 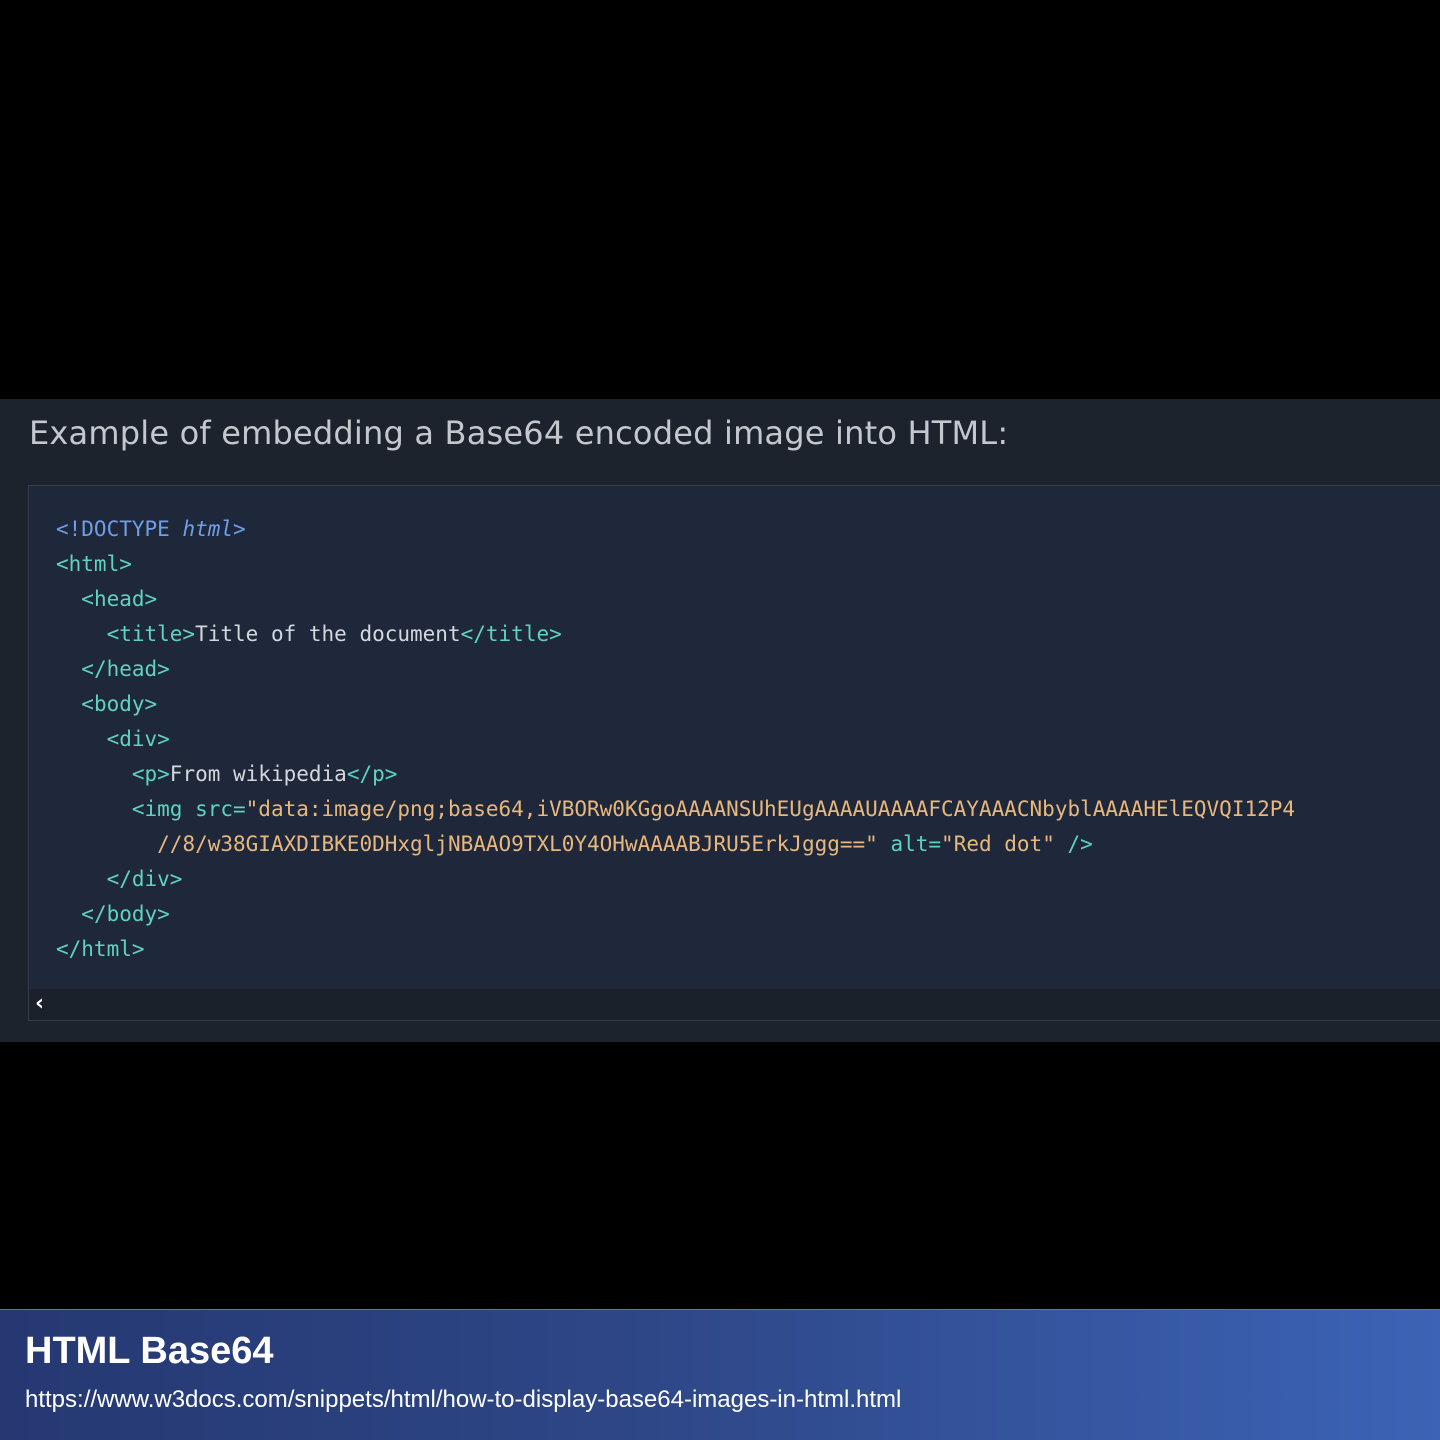 I want to click on code-token: <img, so click(x=163, y=809).